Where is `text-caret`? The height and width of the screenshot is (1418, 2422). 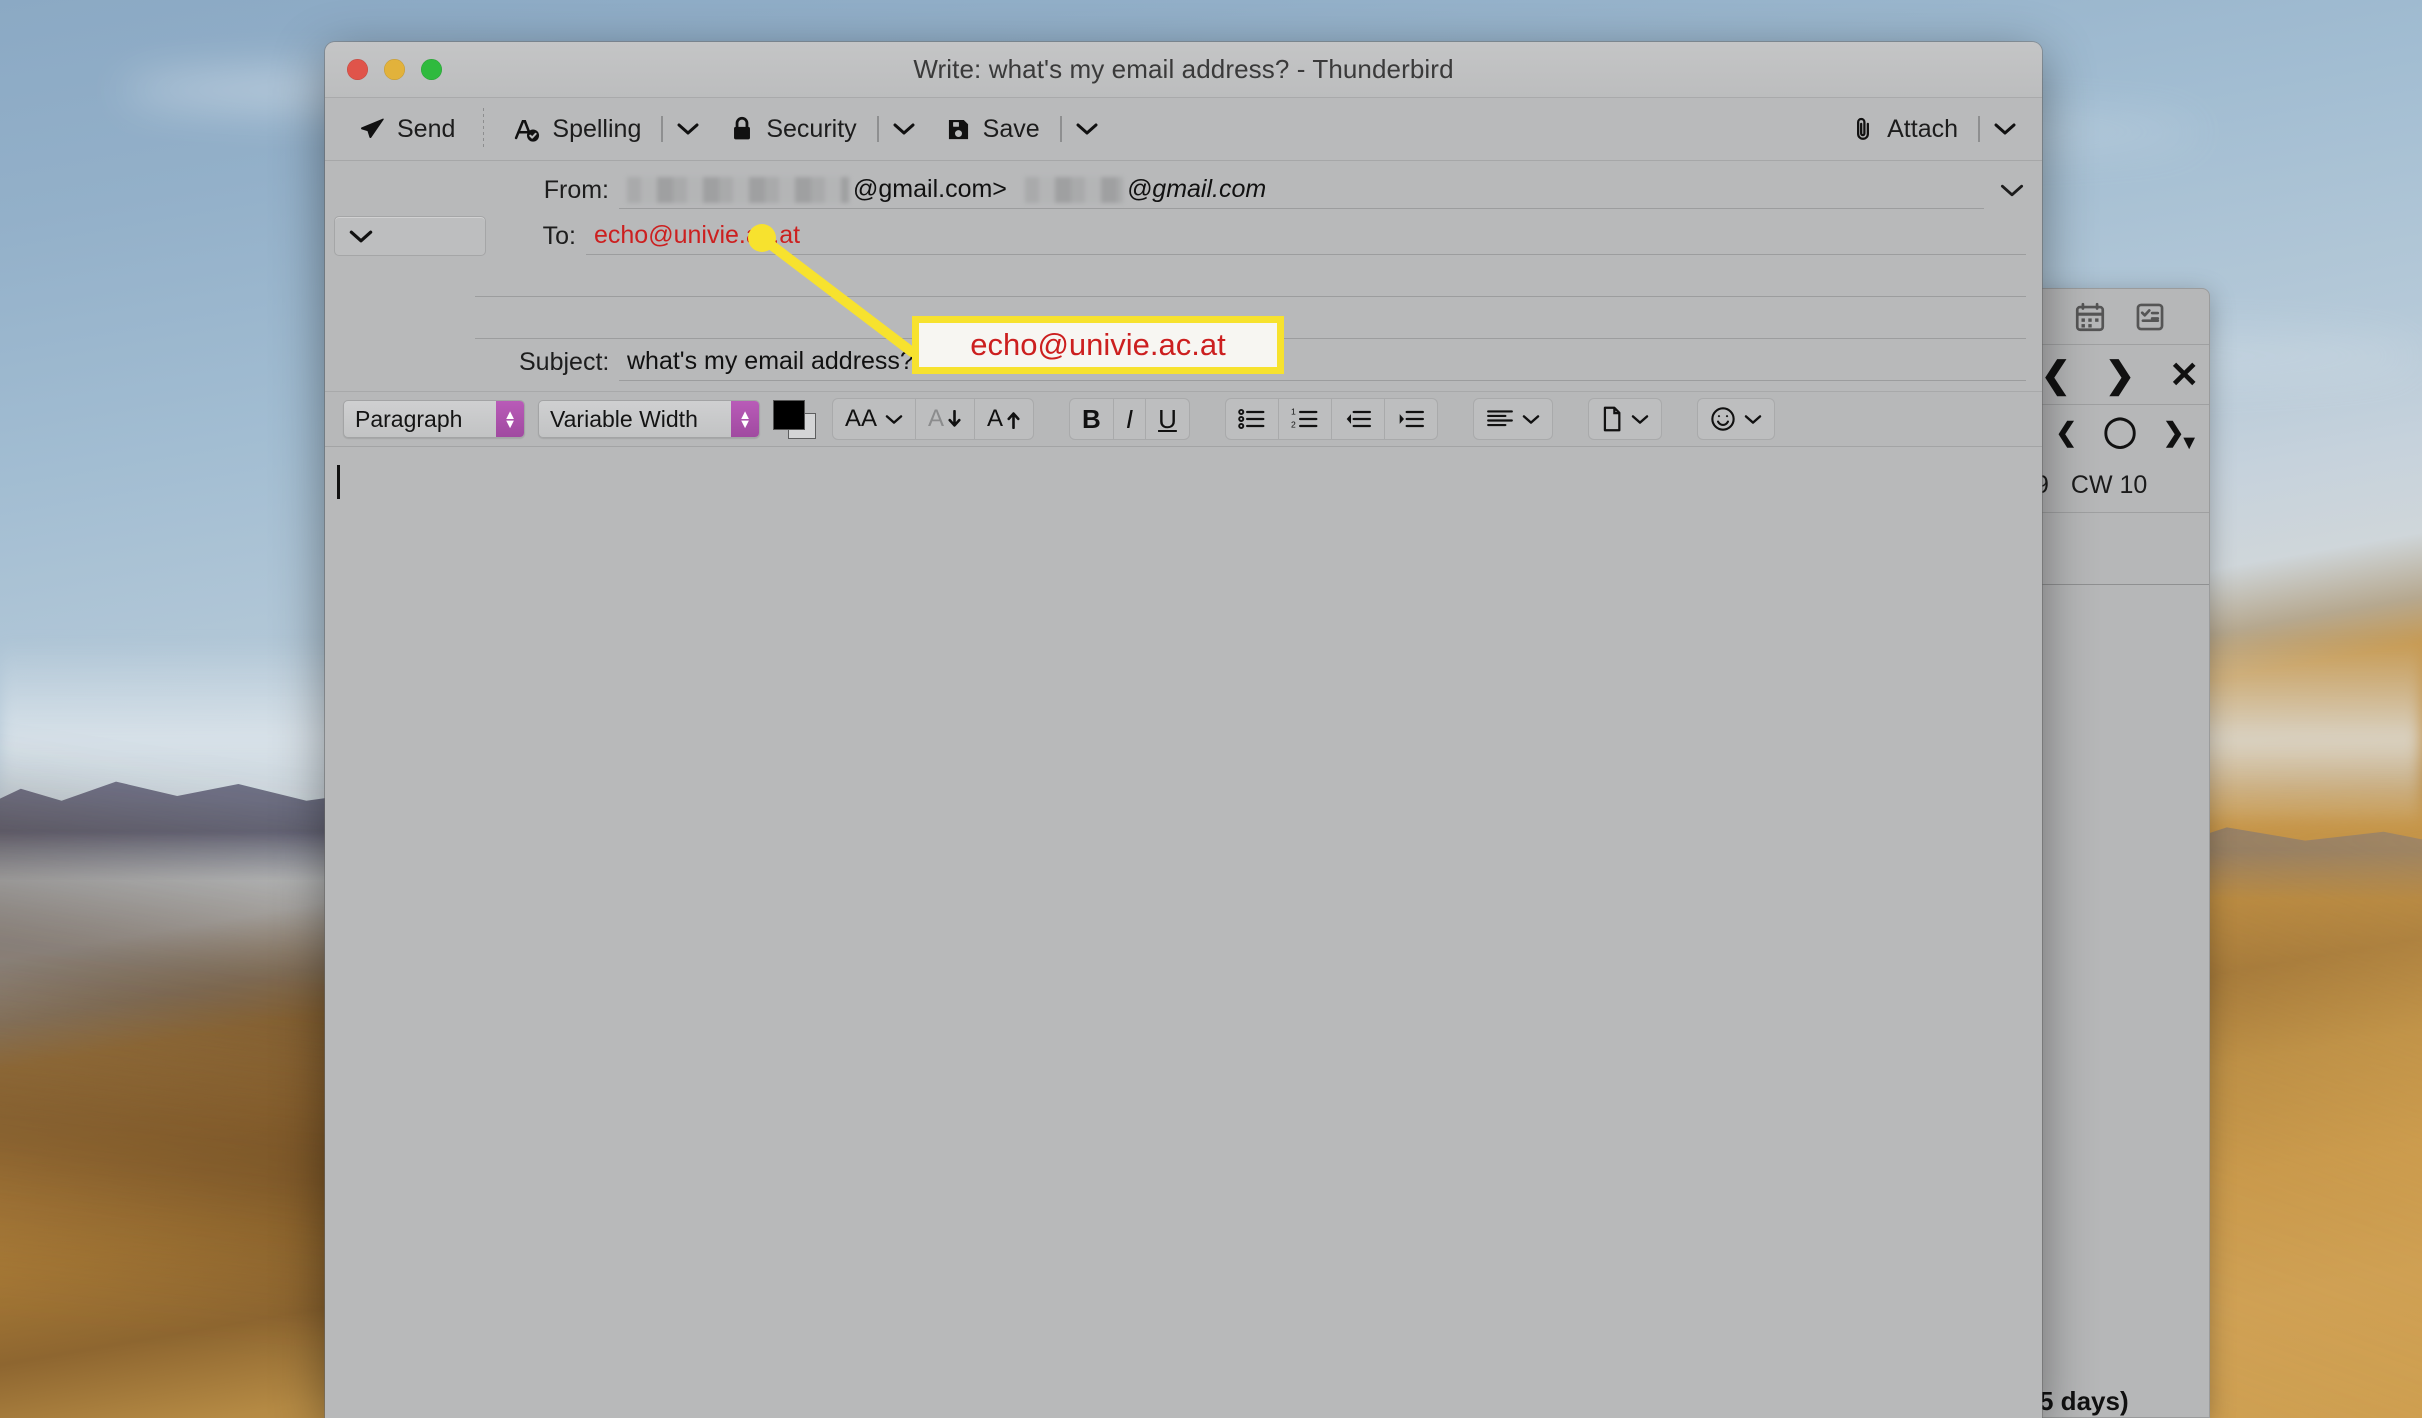
text-caret is located at coordinates (338, 482).